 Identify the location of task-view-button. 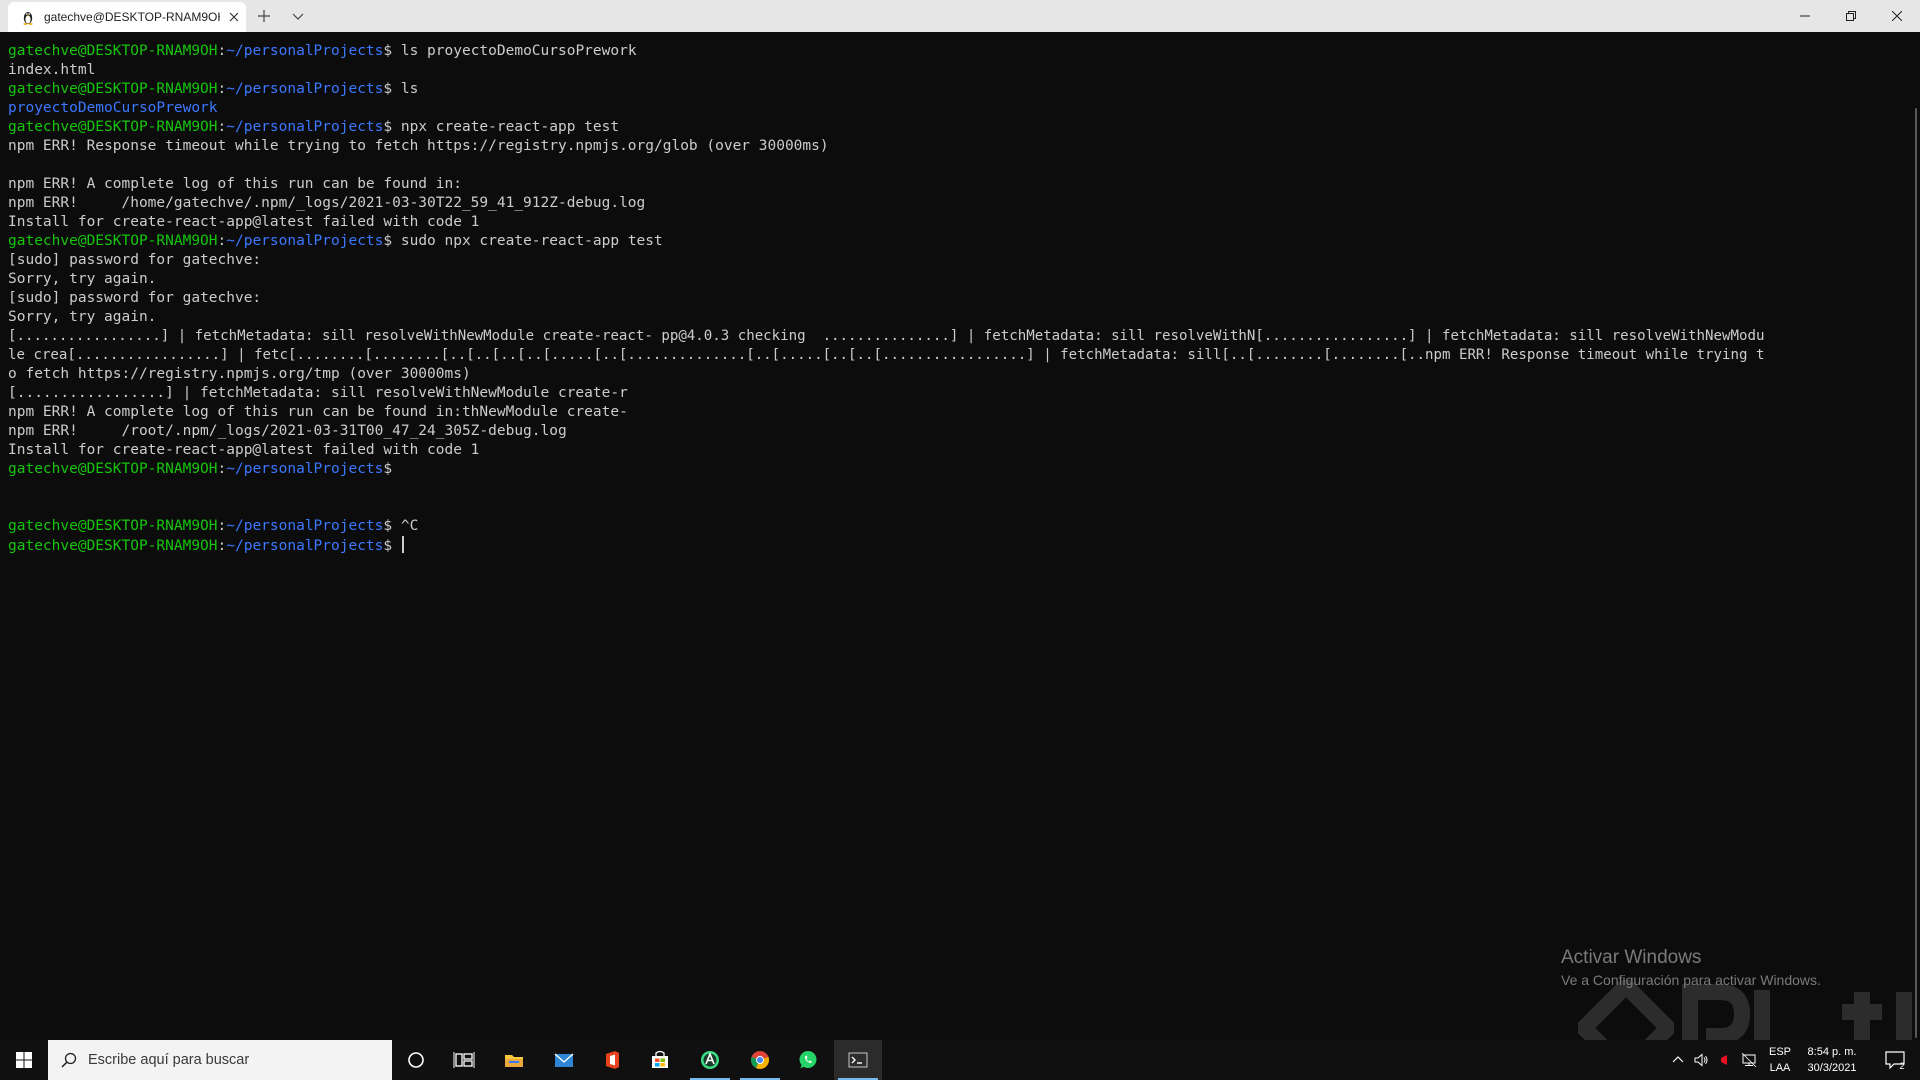
(464, 1060).